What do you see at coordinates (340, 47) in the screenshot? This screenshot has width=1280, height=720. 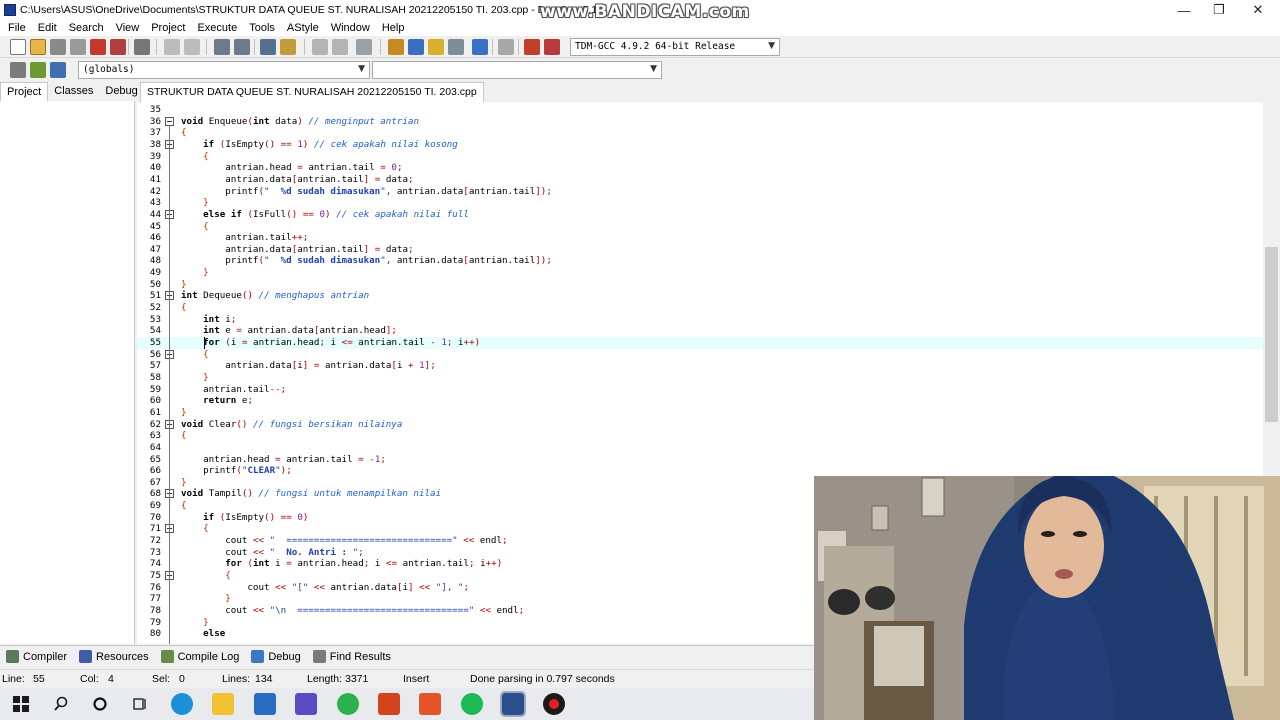 I see `unindent-icon` at bounding box center [340, 47].